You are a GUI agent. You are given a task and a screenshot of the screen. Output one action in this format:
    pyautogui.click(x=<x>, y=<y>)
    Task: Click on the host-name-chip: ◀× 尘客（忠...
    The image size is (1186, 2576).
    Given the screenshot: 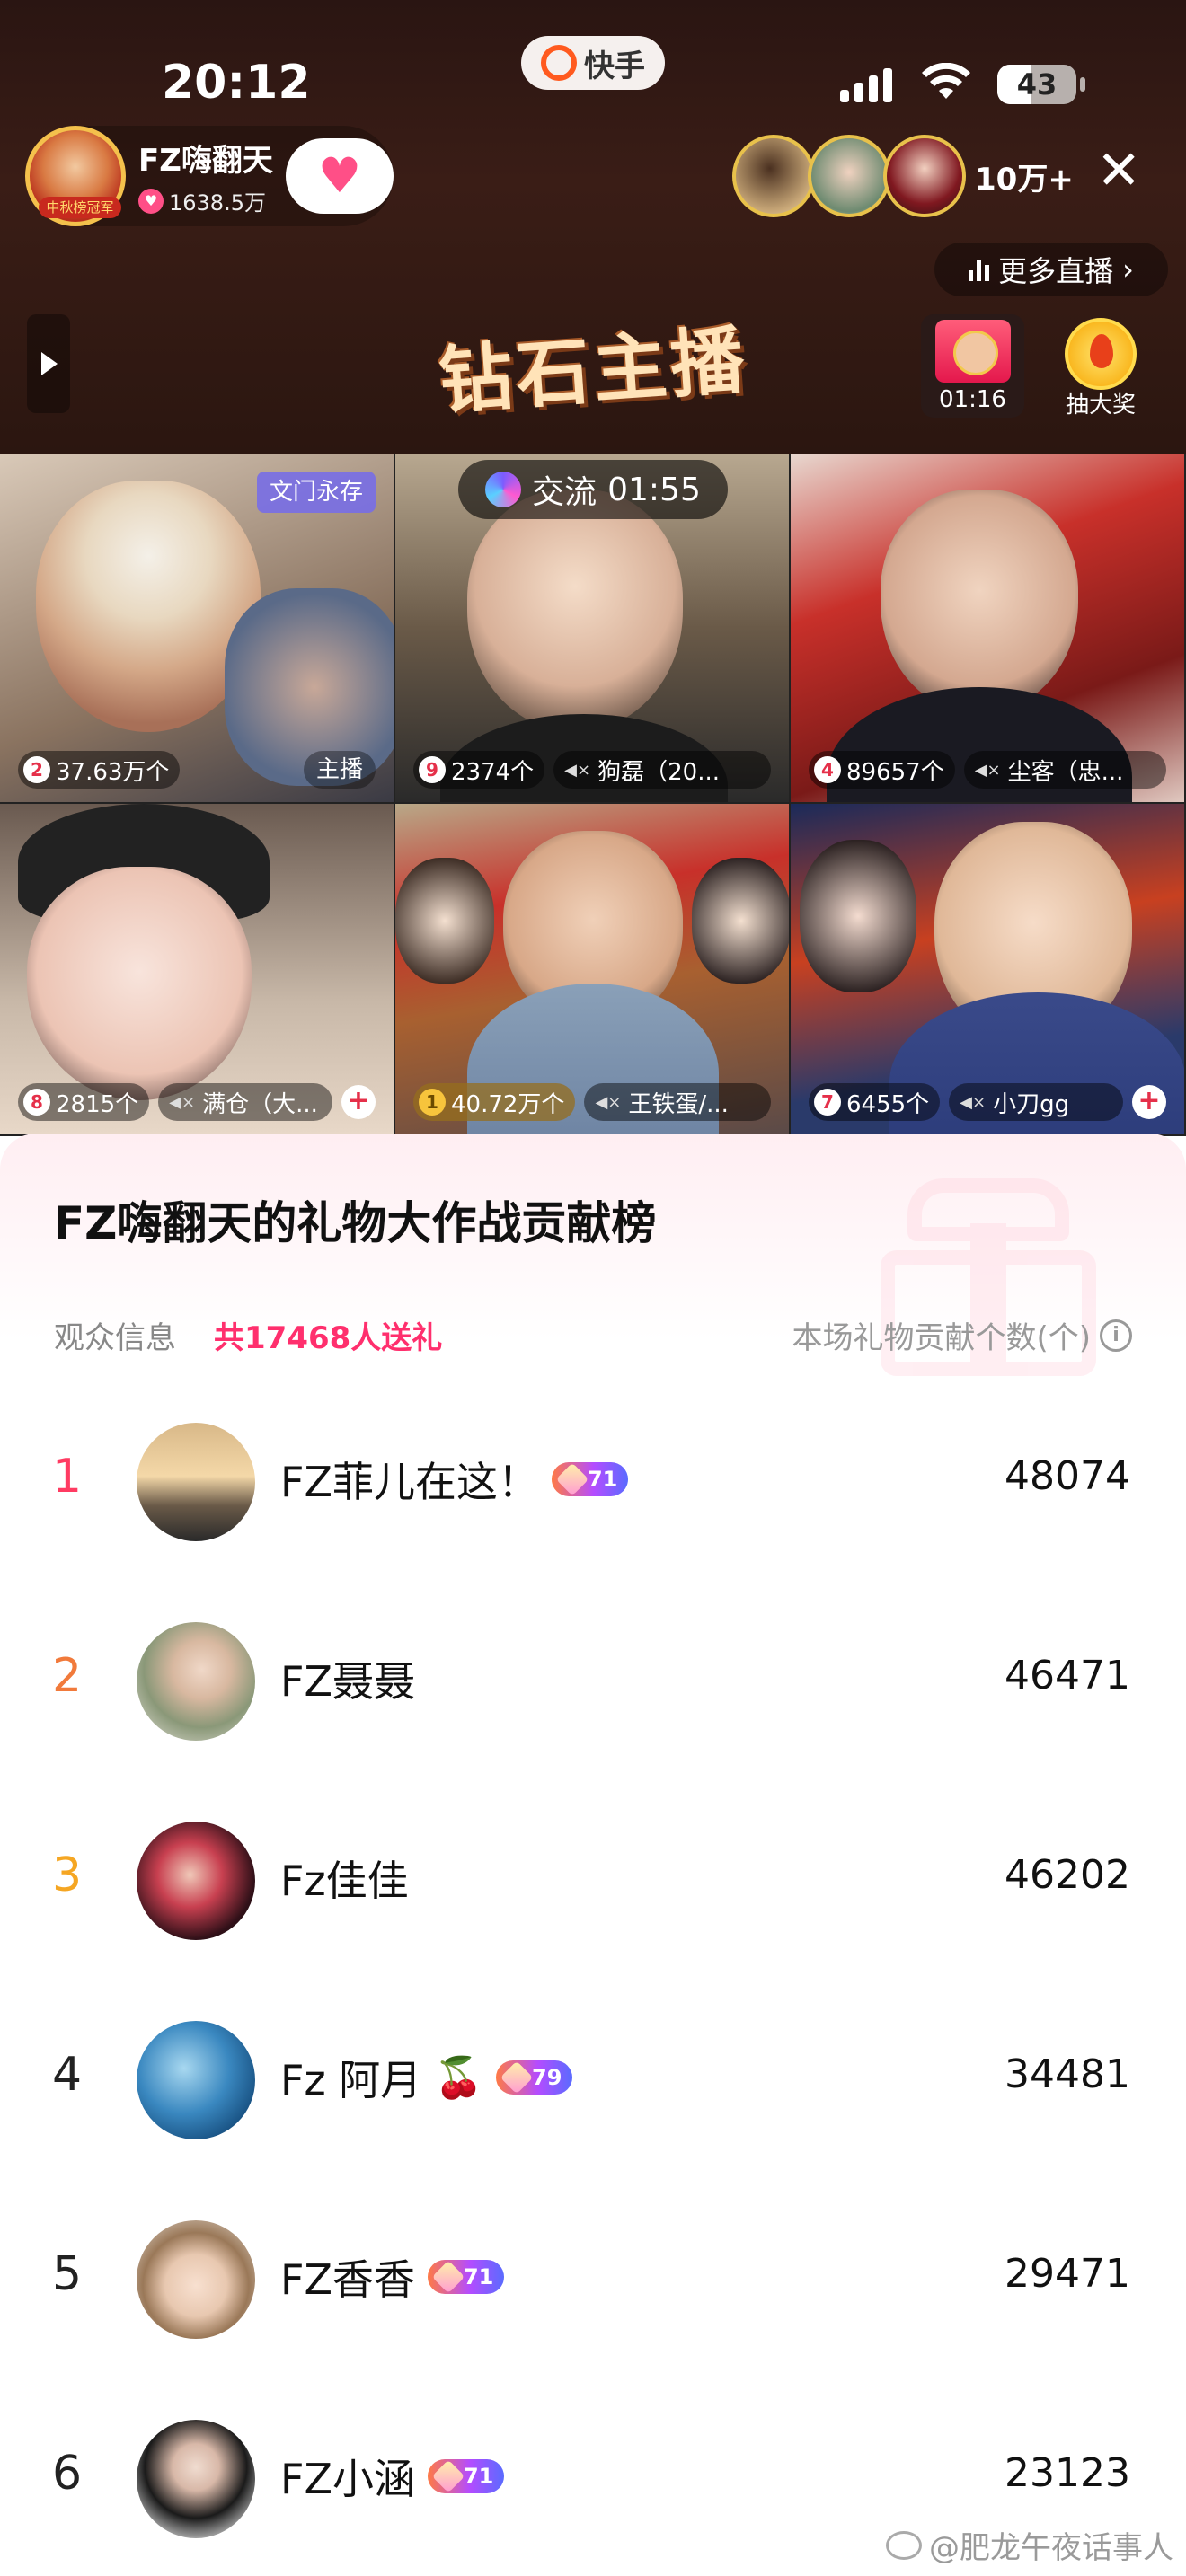 What is the action you would take?
    pyautogui.click(x=1064, y=770)
    